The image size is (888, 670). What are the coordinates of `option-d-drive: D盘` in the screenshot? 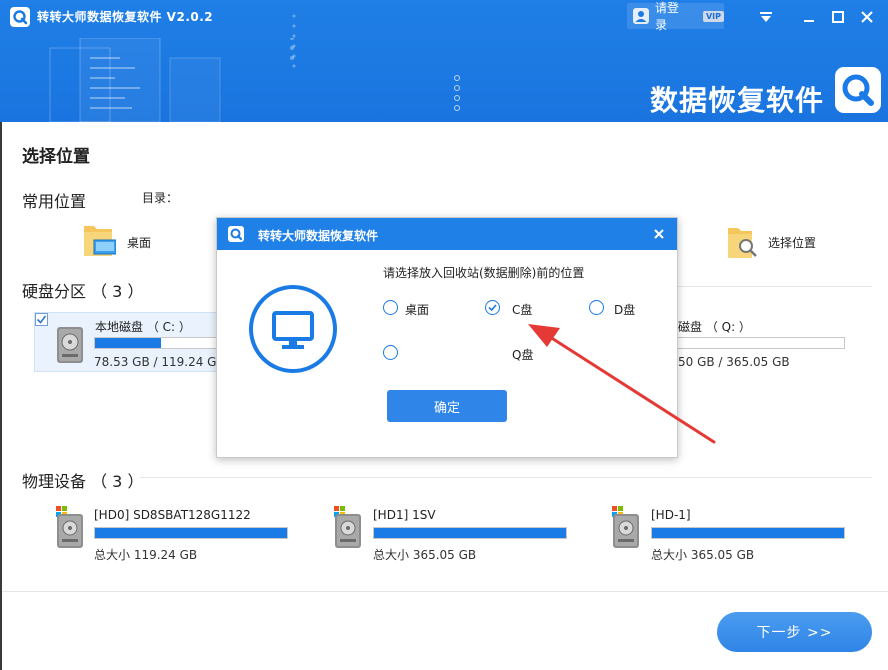 It's located at (629, 310).